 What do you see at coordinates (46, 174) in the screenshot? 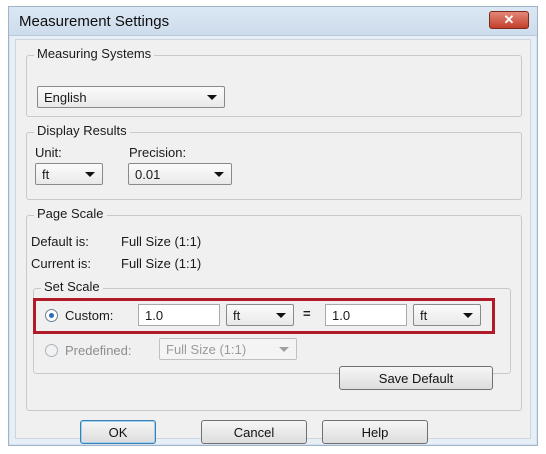
I see `unit-value: ft` at bounding box center [46, 174].